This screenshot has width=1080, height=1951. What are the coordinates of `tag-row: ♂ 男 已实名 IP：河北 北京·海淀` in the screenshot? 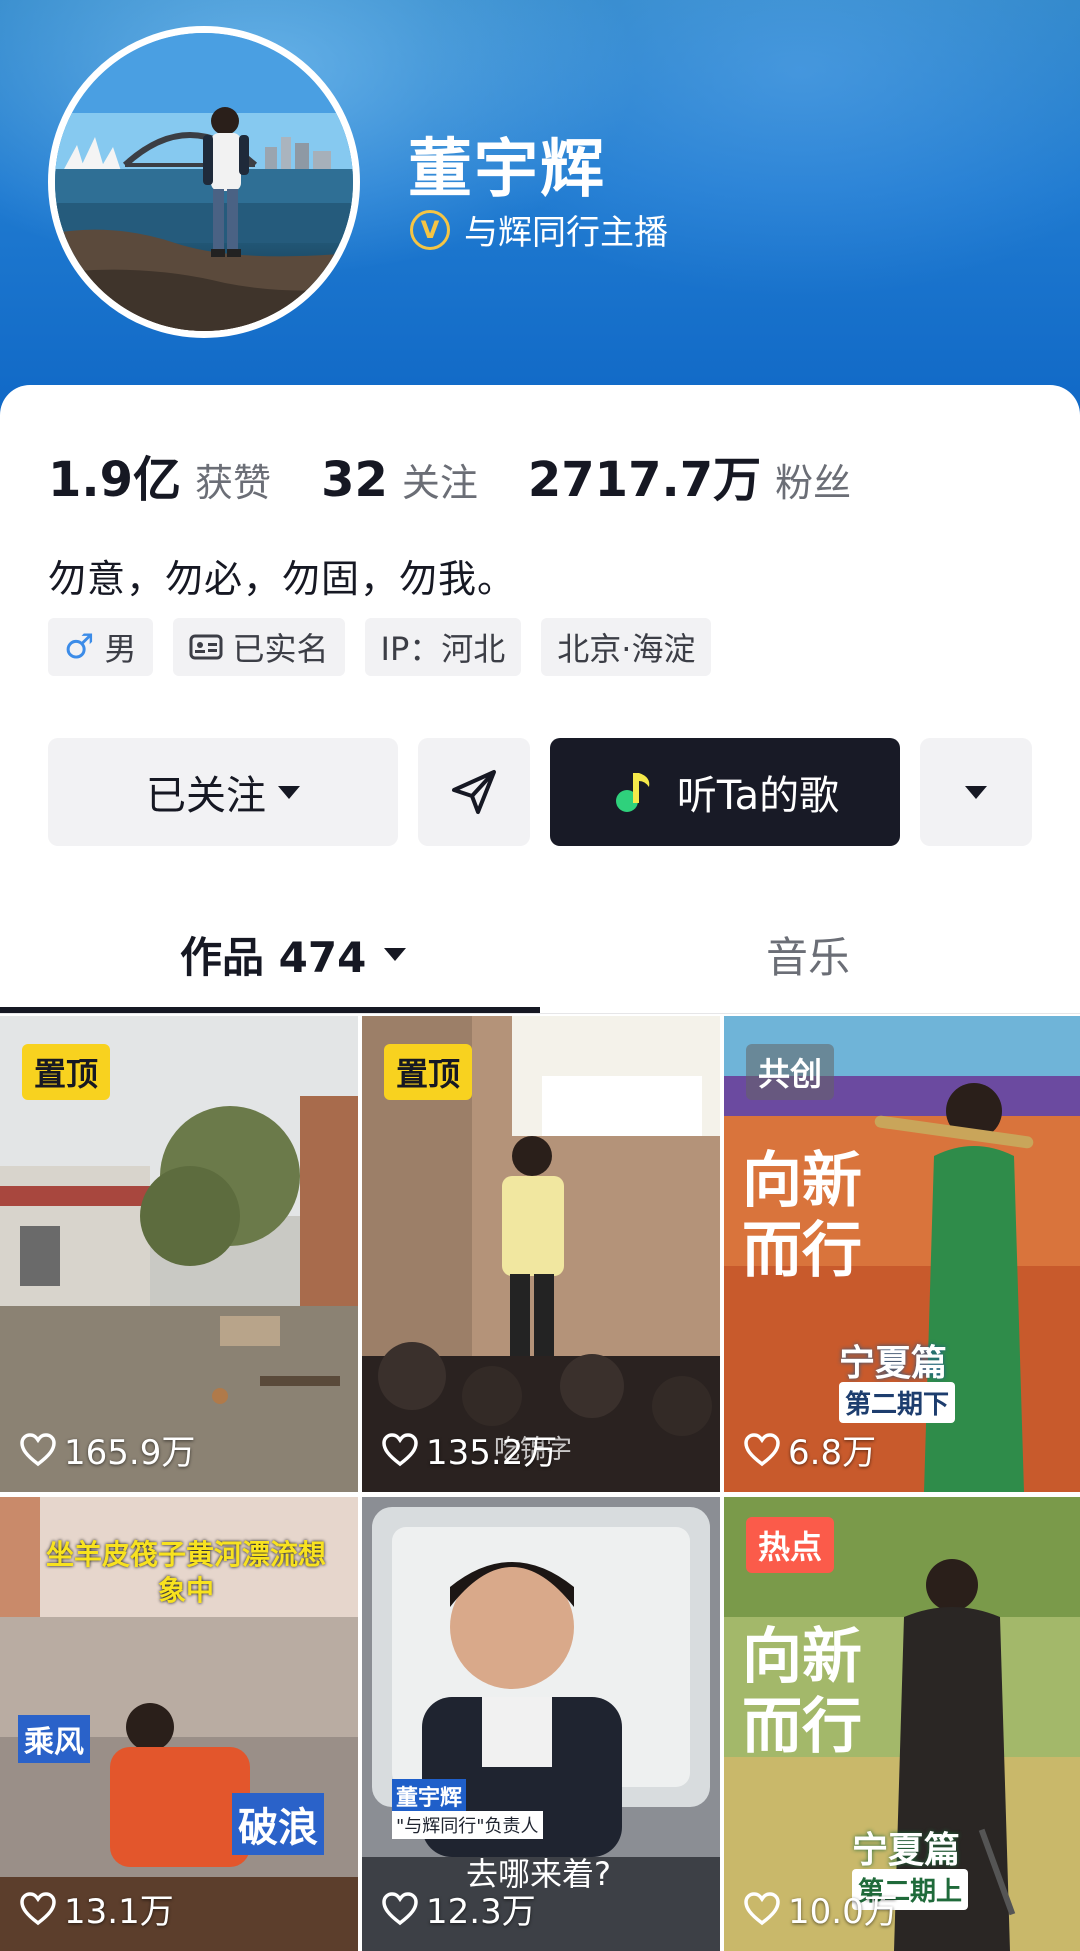 It's located at (389, 647).